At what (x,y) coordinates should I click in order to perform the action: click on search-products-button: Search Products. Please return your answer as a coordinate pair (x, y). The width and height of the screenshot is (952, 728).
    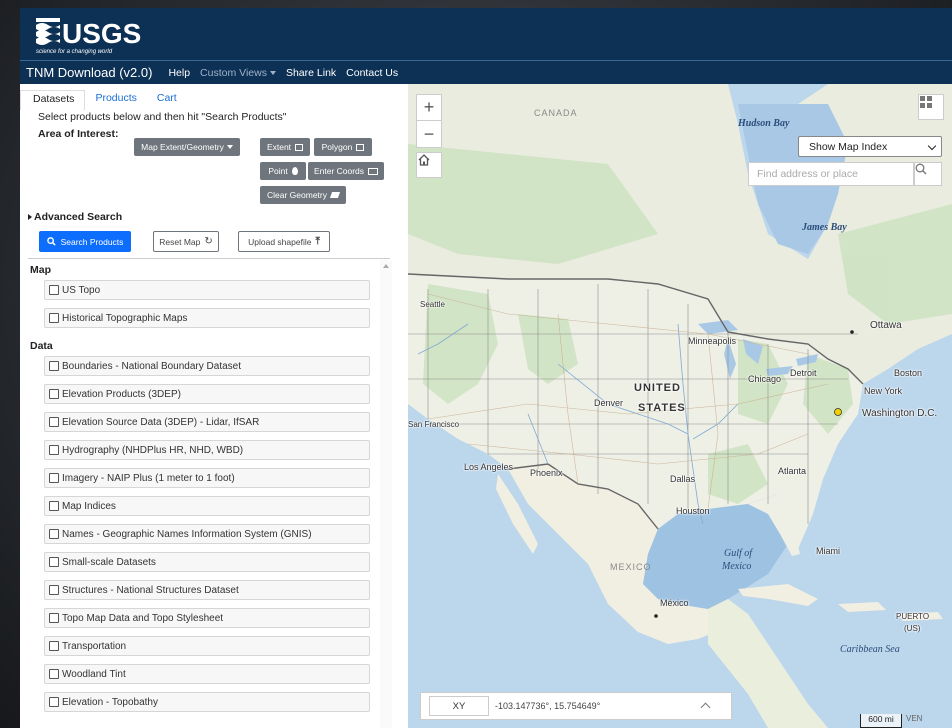
    Looking at the image, I should click on (85, 241).